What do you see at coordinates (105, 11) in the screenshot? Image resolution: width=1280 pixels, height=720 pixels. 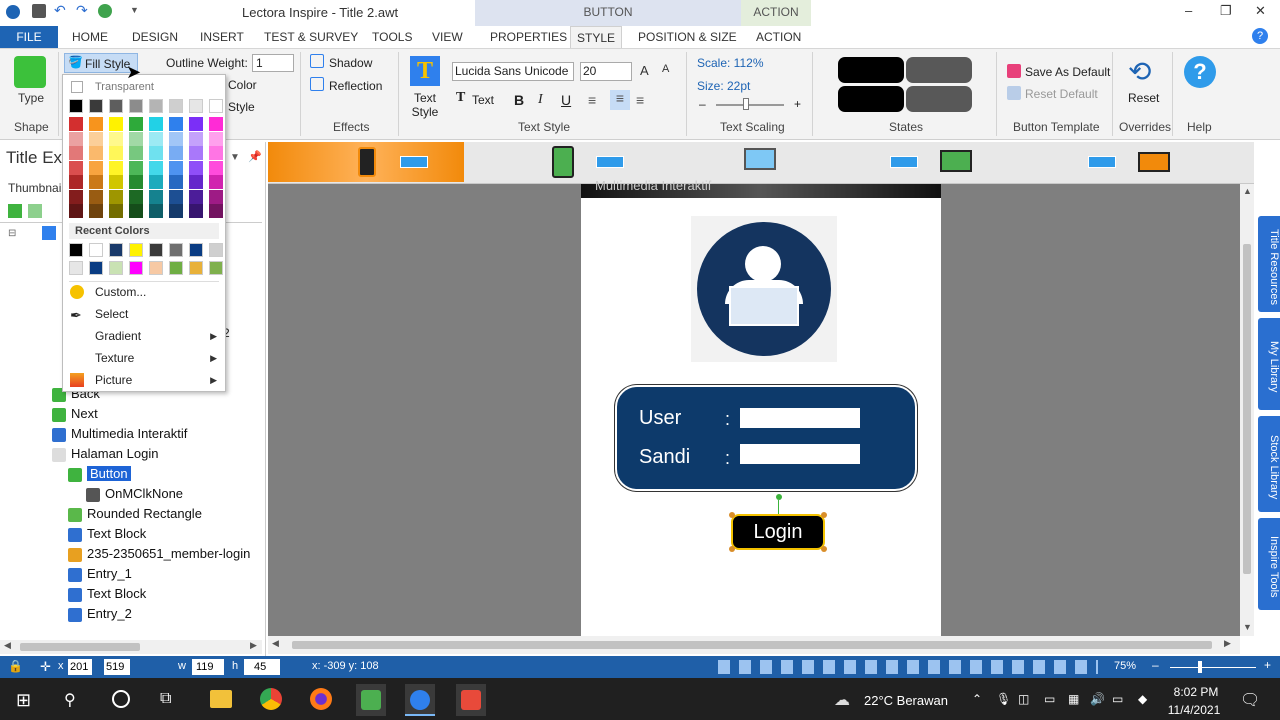 I see `publish-icon` at bounding box center [105, 11].